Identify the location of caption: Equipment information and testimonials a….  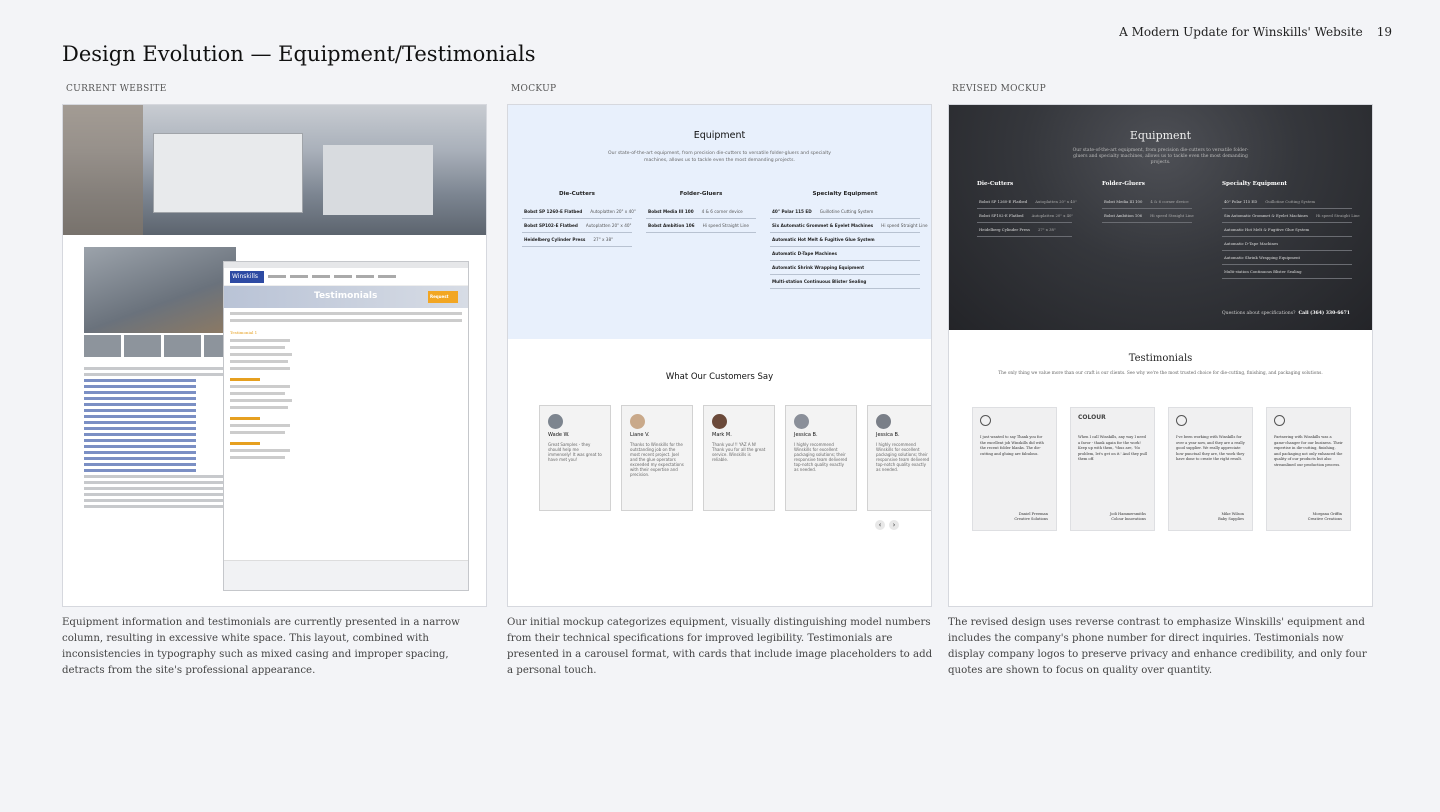
(261, 646).